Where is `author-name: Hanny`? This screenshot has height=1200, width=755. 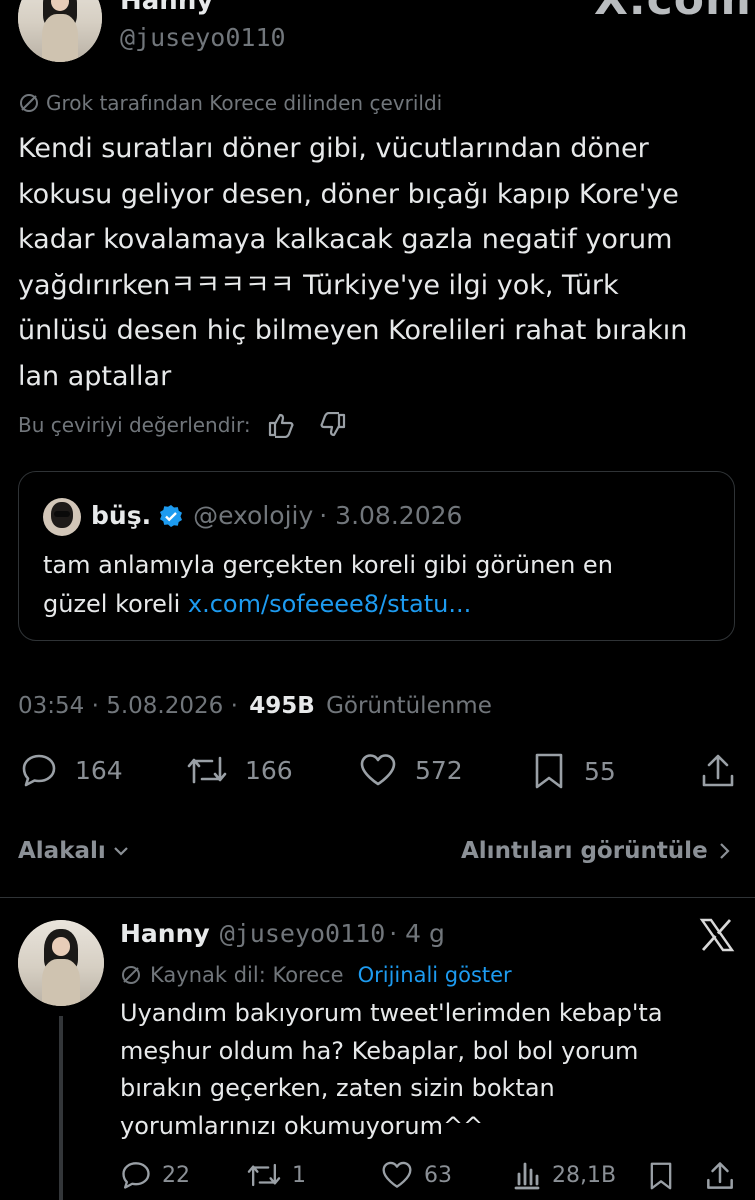
author-name: Hanny is located at coordinates (166, 8).